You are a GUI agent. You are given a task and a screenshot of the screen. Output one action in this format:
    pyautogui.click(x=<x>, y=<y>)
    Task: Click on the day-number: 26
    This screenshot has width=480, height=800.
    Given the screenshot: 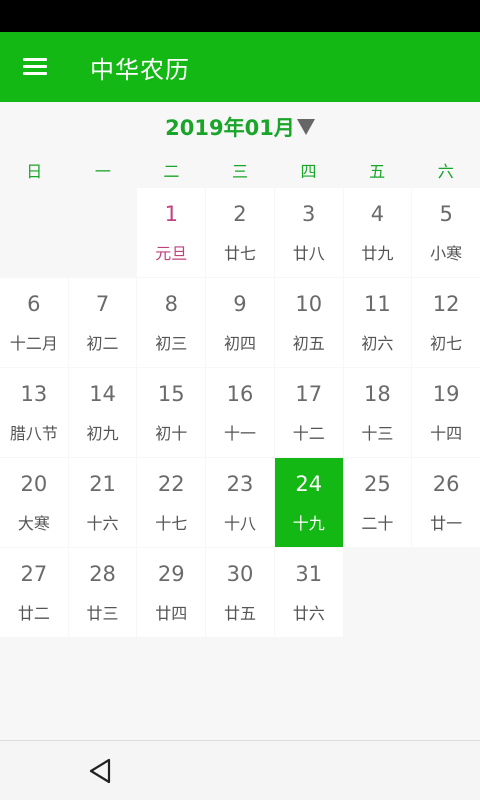 What is the action you would take?
    pyautogui.click(x=446, y=484)
    